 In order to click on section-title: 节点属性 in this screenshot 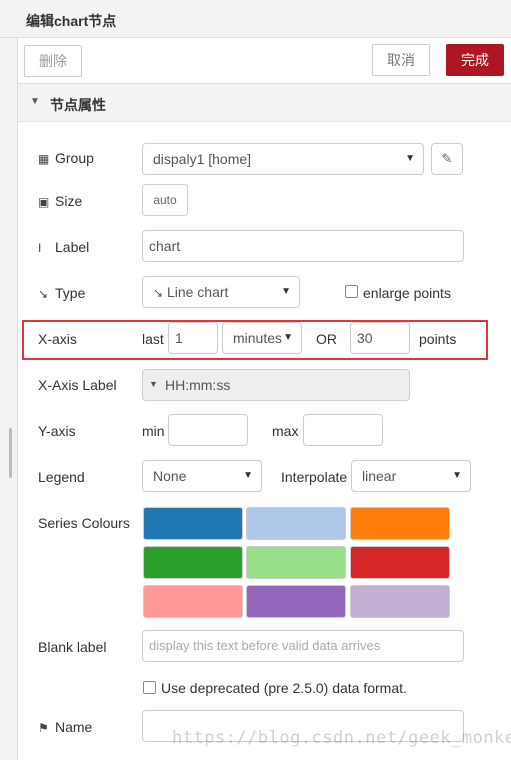, I will do `click(78, 105)`.